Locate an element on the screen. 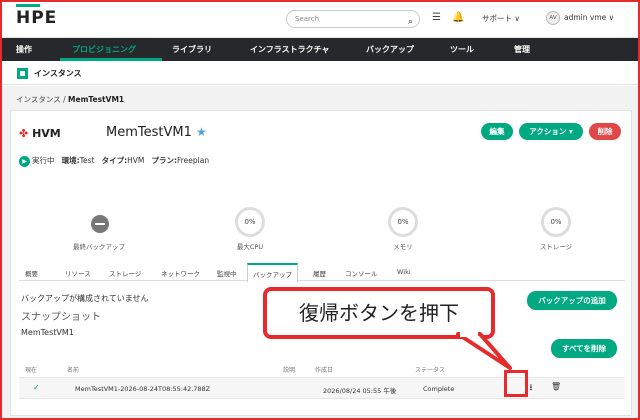 This screenshot has height=420, width=640. edit-button: 編集 is located at coordinates (497, 131).